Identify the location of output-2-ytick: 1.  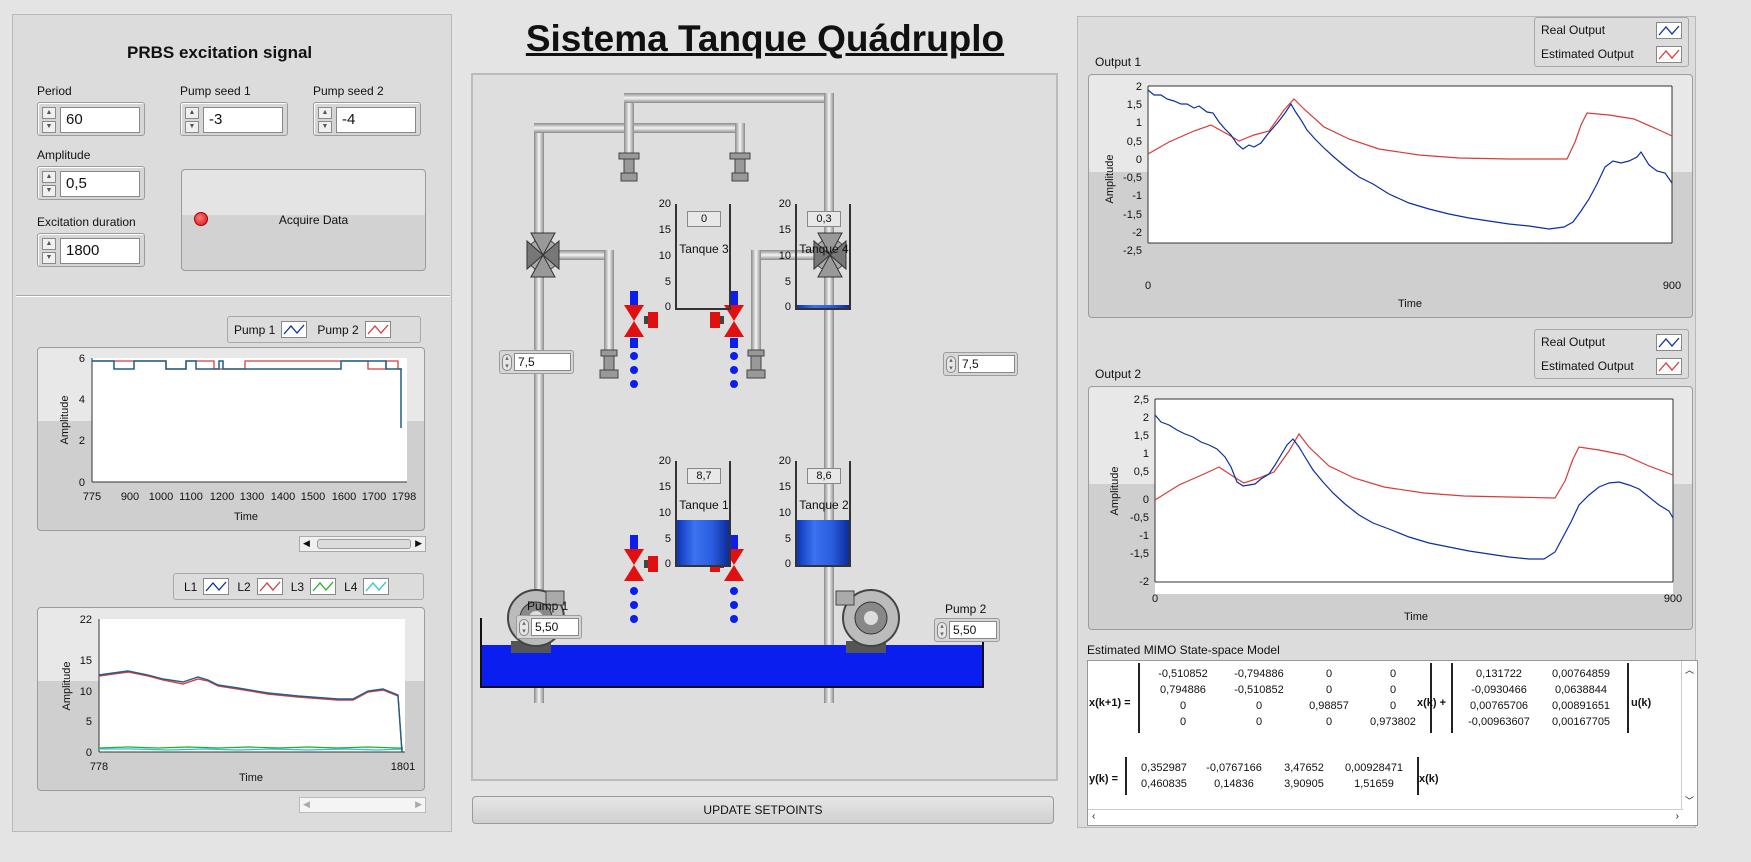
(1146, 454).